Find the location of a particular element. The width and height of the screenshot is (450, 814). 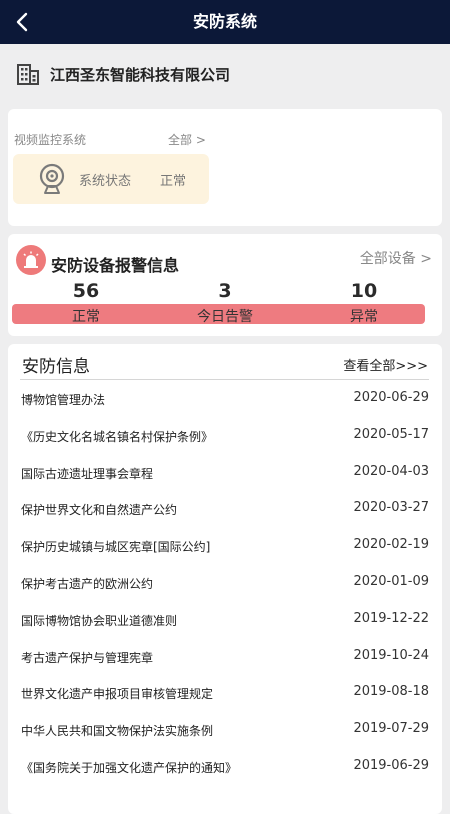

building-icon is located at coordinates (28, 74).